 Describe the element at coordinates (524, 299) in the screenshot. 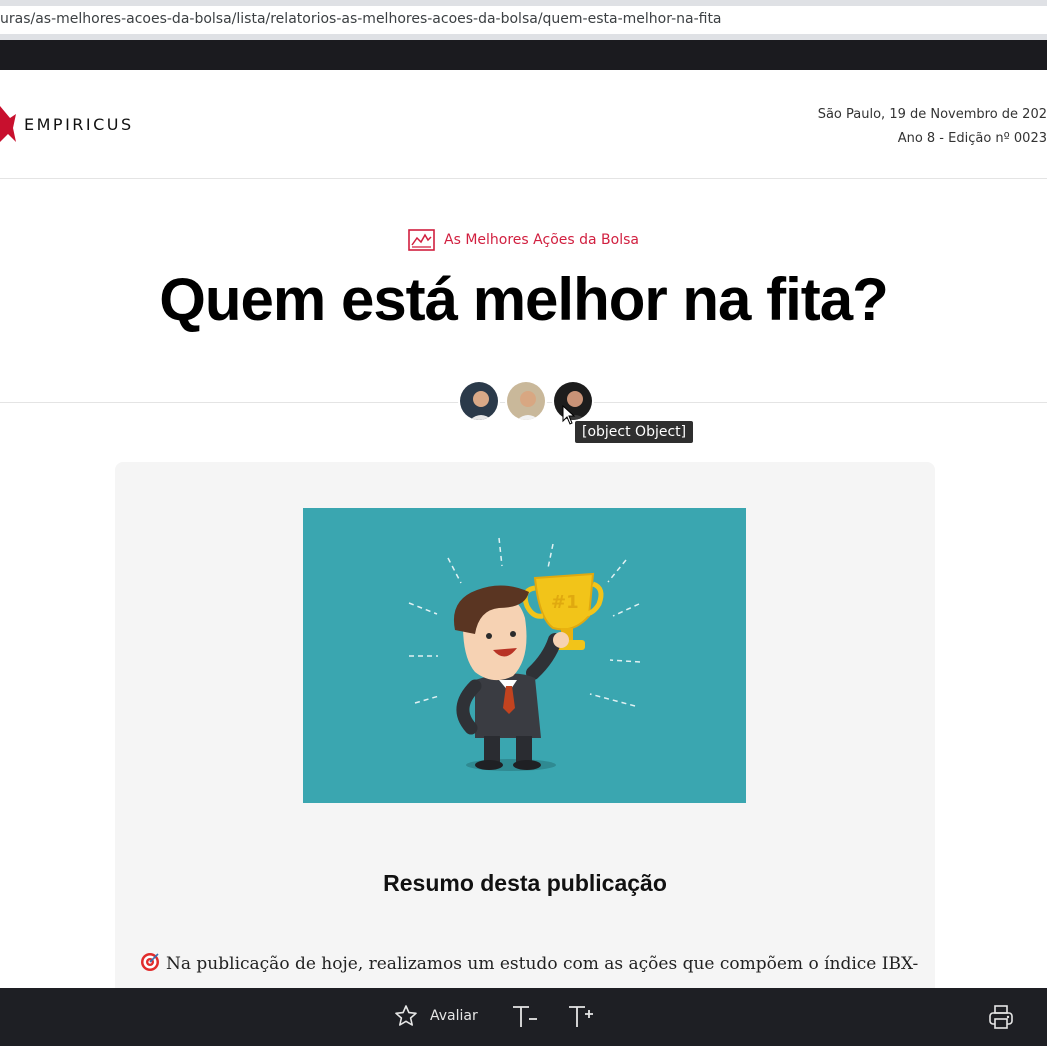

I see `article-title: Quem está melhor na fita?` at that location.